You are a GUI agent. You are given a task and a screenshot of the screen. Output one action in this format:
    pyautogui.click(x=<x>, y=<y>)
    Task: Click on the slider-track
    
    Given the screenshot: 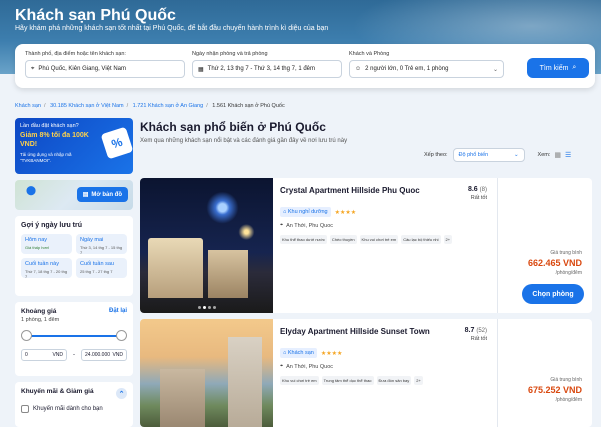 What is the action you would take?
    pyautogui.click(x=74, y=336)
    